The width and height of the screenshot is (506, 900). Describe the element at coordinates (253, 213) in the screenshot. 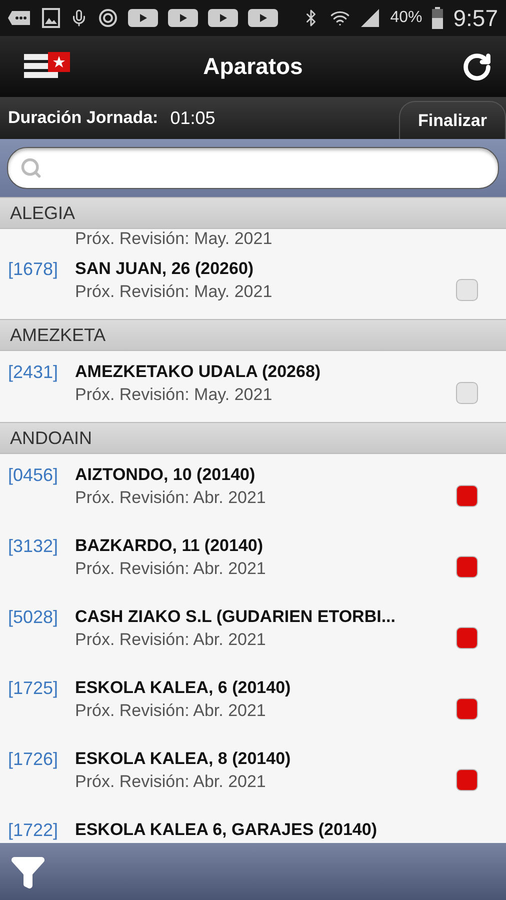

I see `section-header: ALEGIA` at that location.